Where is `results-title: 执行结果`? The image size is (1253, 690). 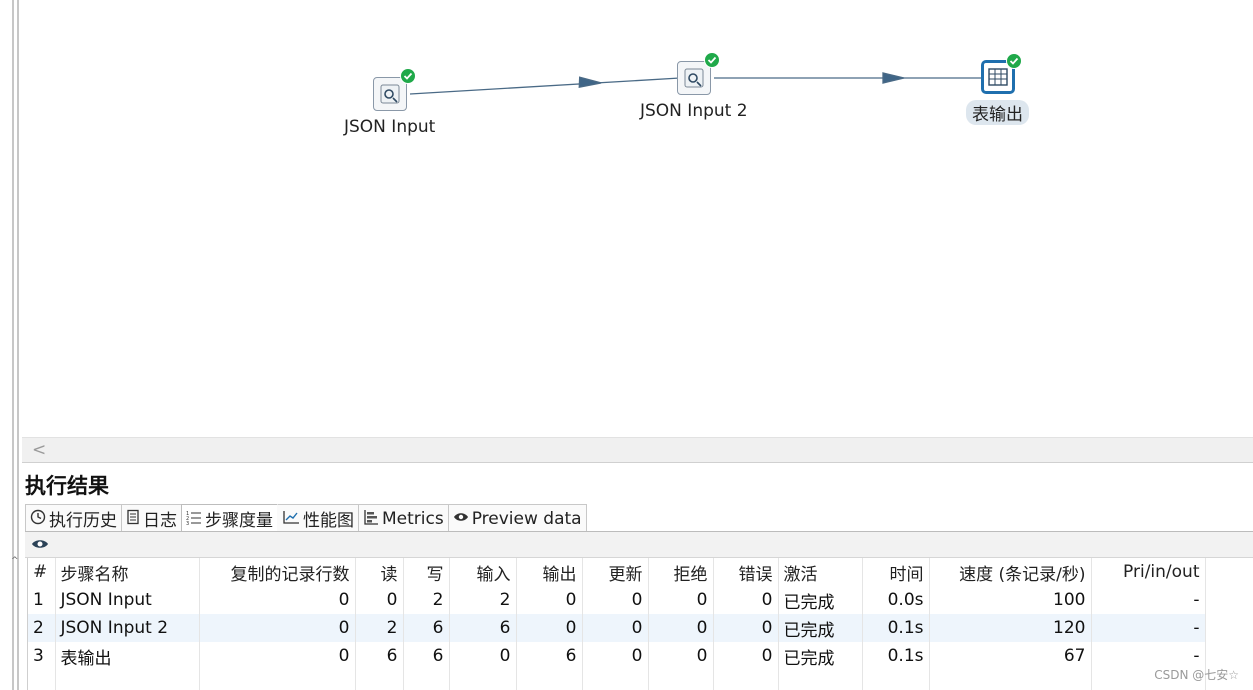
results-title: 执行结果 is located at coordinates (67, 486).